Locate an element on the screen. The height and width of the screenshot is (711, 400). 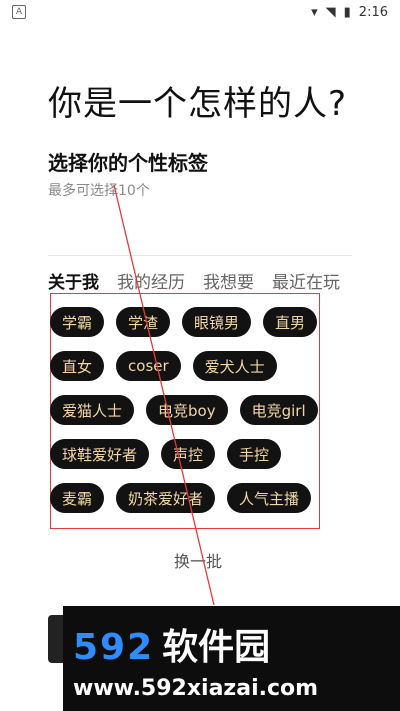
tag-chip: 手控 is located at coordinates (254, 454).